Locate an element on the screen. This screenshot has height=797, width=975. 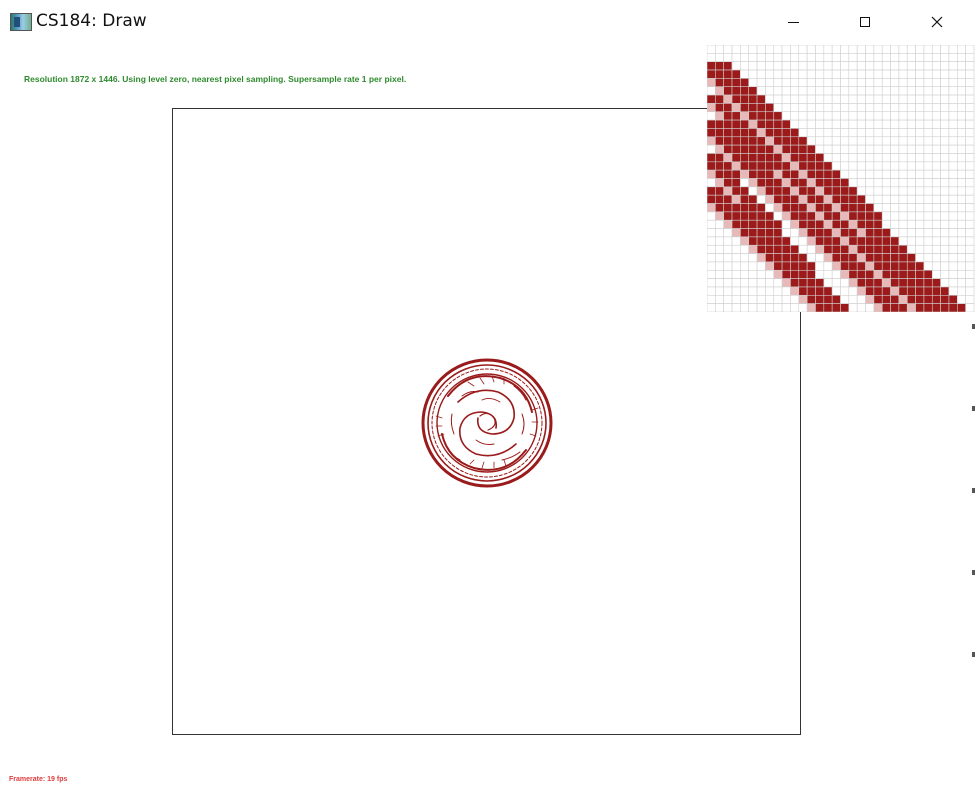
close-button is located at coordinates (937, 22).